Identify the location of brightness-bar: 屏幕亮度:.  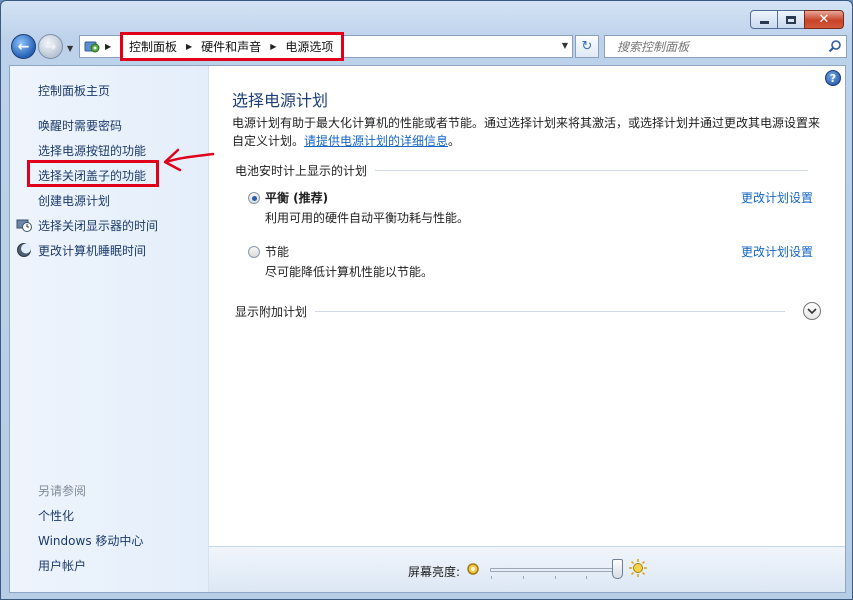
(527, 569).